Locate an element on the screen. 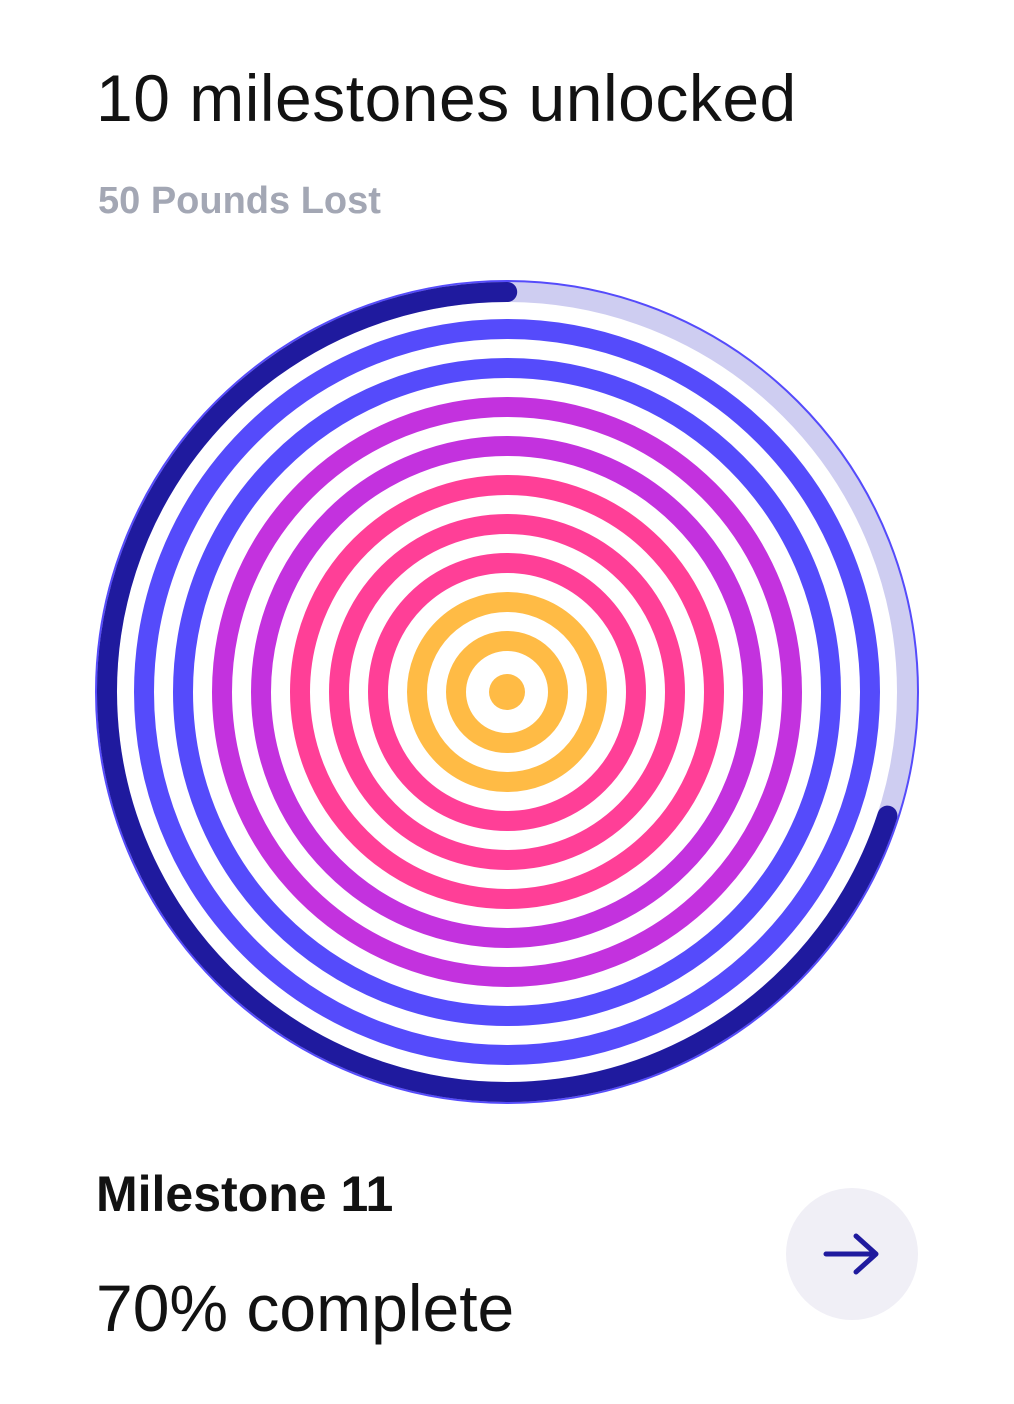  milestone-title: Milestone 11 is located at coordinates (245, 1194).